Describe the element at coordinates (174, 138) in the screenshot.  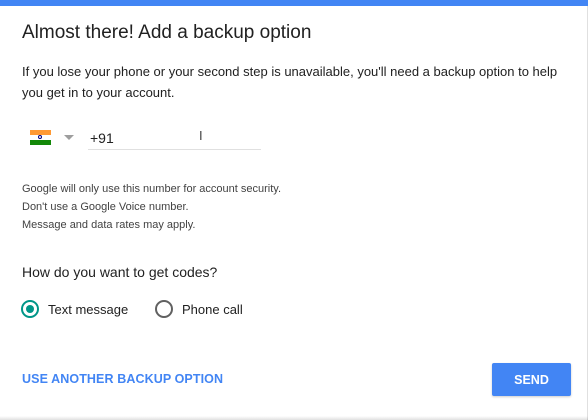
I see `phone-number-input` at that location.